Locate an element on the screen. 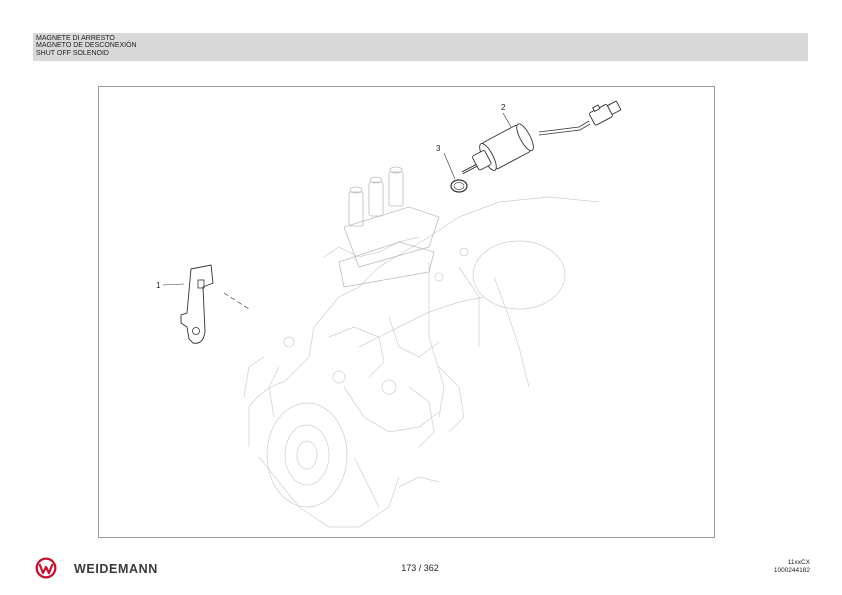  header-title-es: MAGNETO DE DESCONEXIÓN is located at coordinates (86, 46).